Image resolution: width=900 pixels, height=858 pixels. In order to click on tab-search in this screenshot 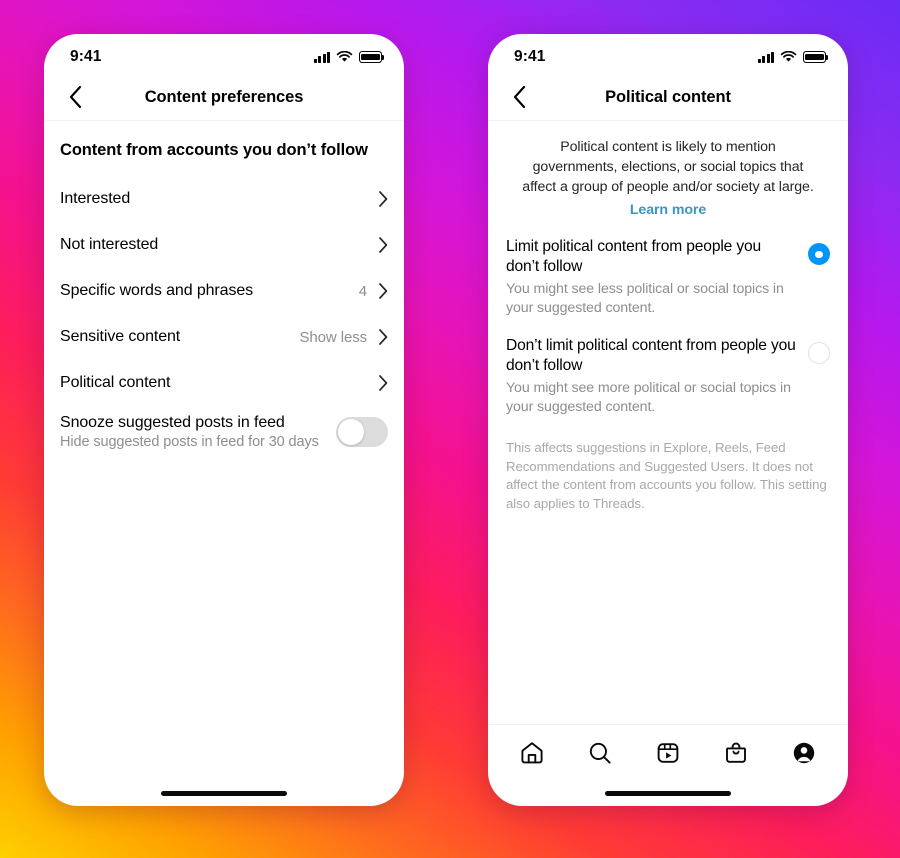, I will do `click(600, 753)`.